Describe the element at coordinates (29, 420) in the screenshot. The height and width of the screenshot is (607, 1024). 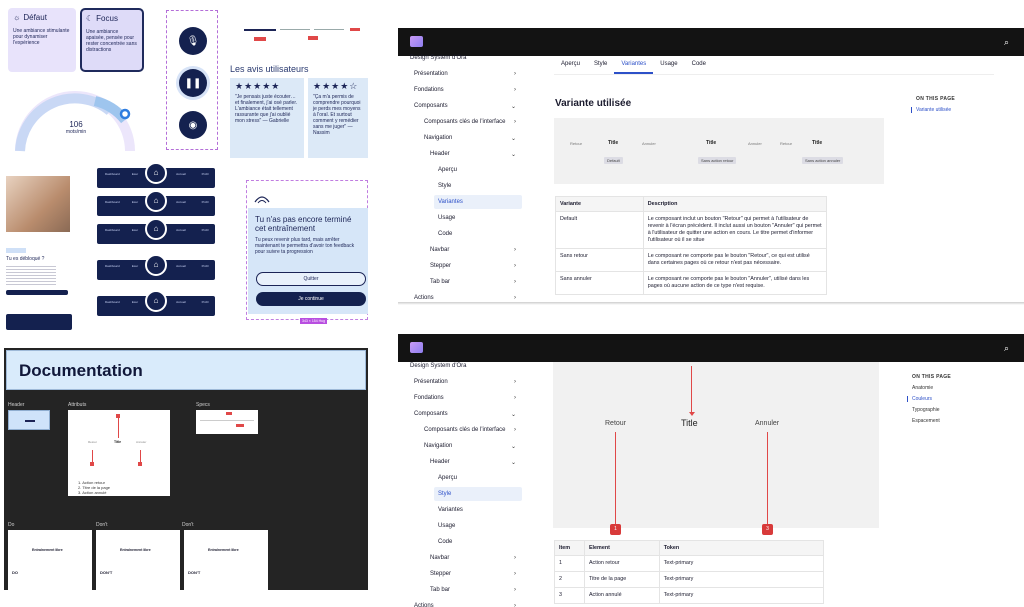
I see `header-sample` at that location.